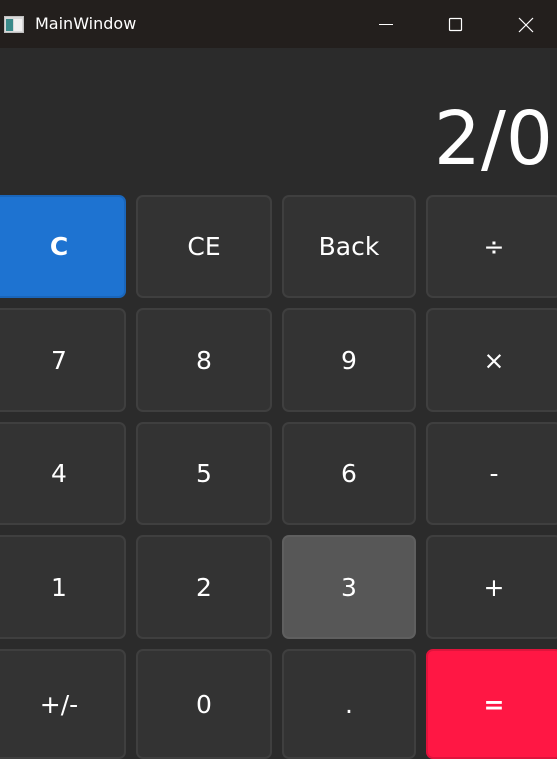 This screenshot has height=759, width=557. What do you see at coordinates (491, 473) in the screenshot?
I see `subtract-button: -` at bounding box center [491, 473].